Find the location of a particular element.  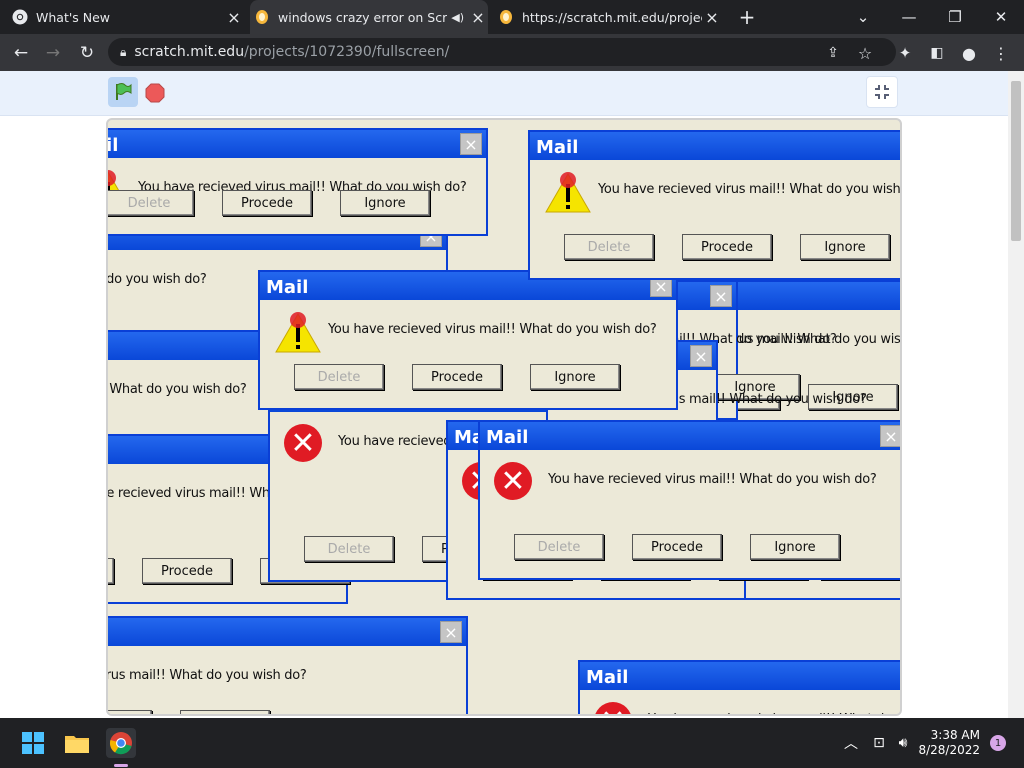

reload-icon: ↻ is located at coordinates (87, 53).